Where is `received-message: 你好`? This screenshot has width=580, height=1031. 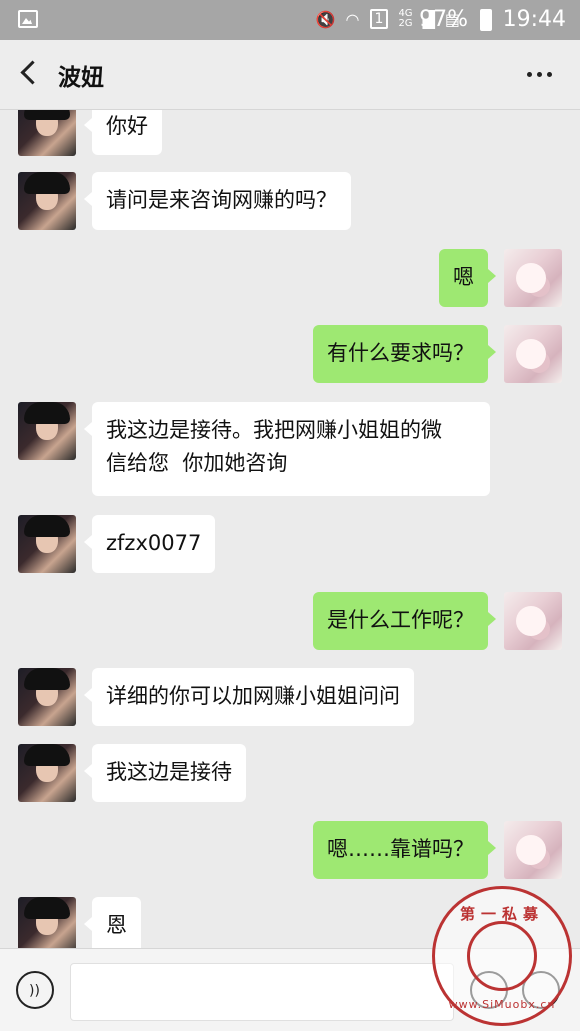 received-message: 你好 is located at coordinates (123, 132).